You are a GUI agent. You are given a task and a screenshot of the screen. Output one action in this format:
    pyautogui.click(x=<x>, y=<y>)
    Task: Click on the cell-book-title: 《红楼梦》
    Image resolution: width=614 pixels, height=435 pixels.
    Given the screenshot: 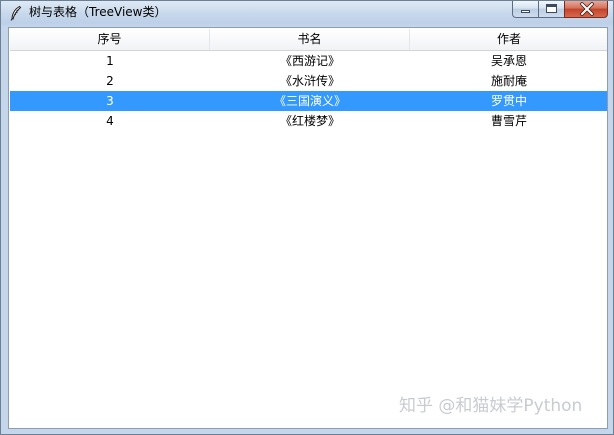 What is the action you would take?
    pyautogui.click(x=309, y=121)
    